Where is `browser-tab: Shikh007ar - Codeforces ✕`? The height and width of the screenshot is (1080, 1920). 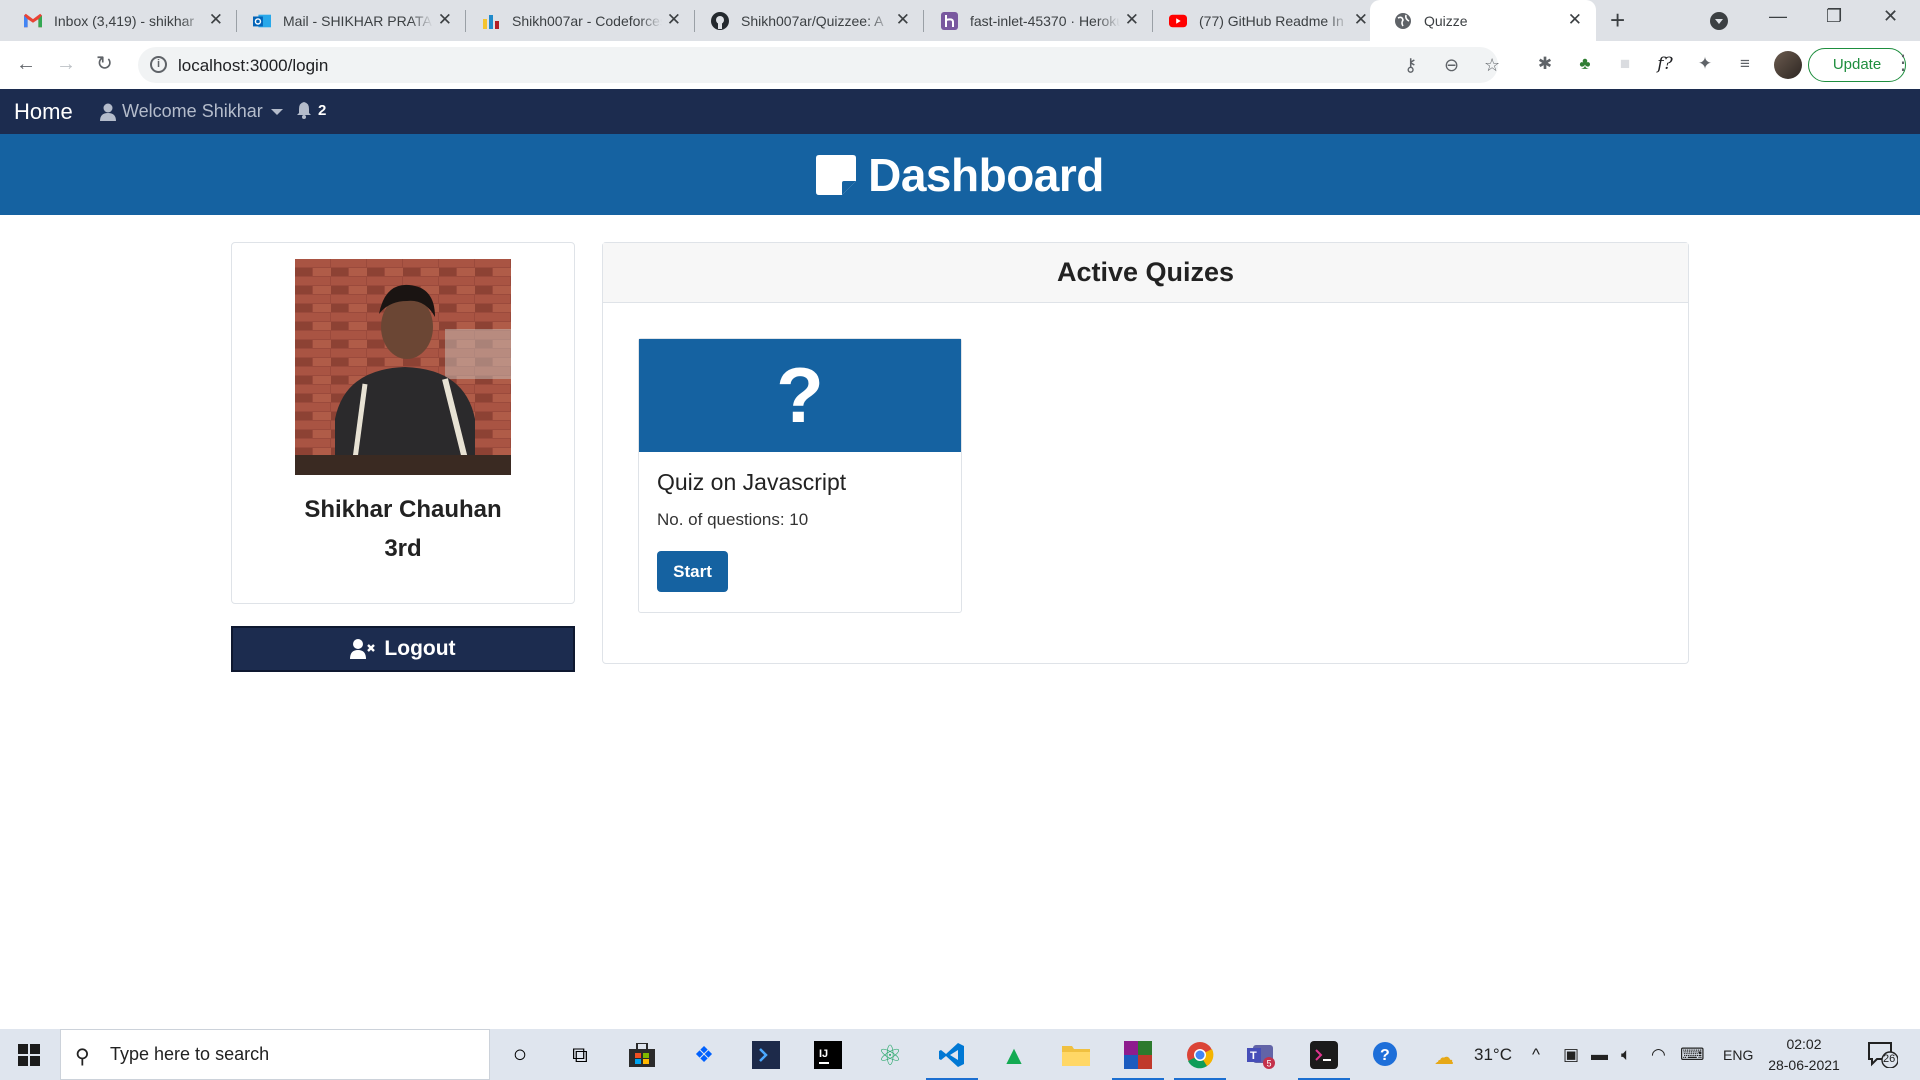
browser-tab: Shikh007ar - Codeforces ✕ is located at coordinates (576, 20).